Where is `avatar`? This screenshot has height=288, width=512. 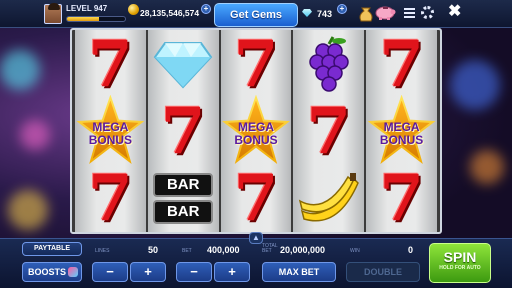
avatar is located at coordinates (53, 13).